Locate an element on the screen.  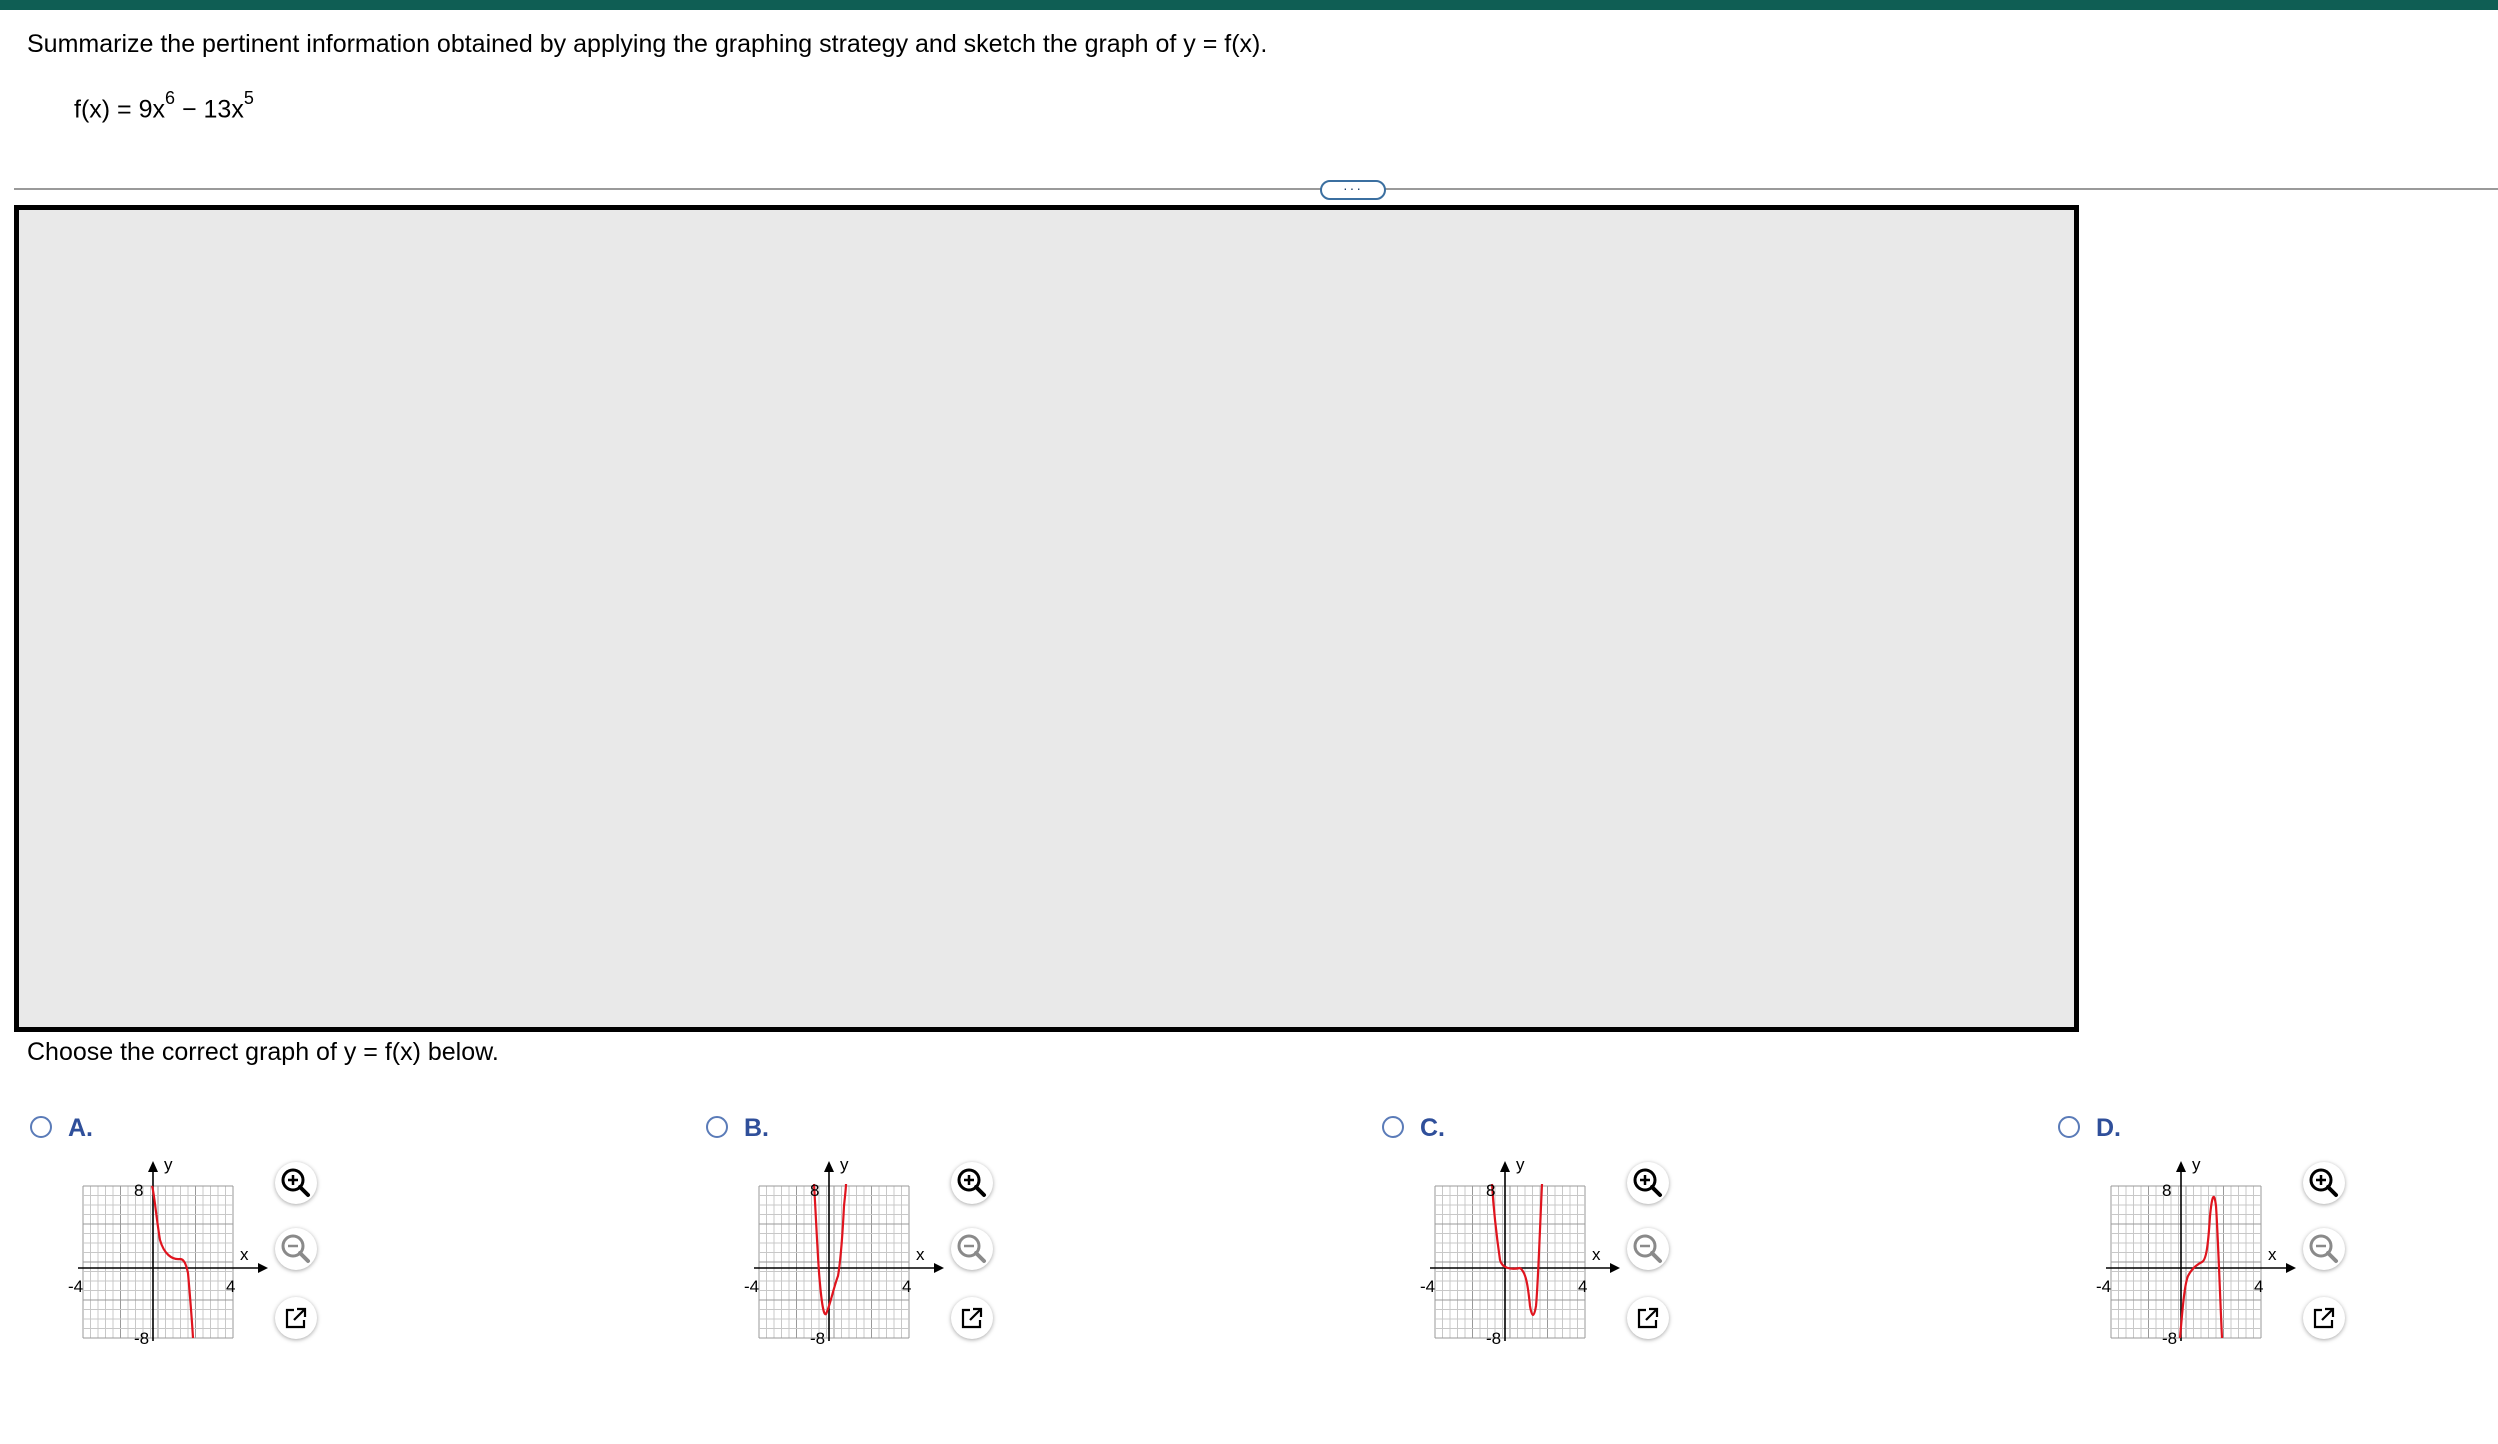
option-c-zoom-in-button is located at coordinates (1648, 1183).